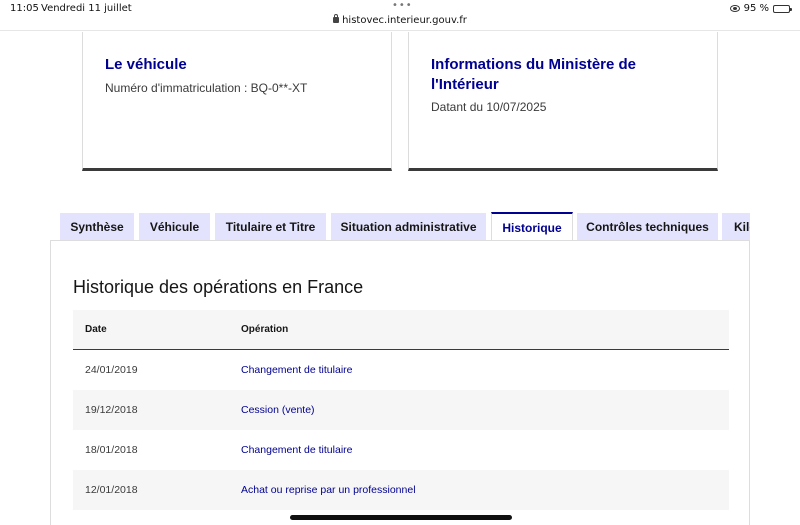 The image size is (800, 525). What do you see at coordinates (401, 330) in the screenshot?
I see `table-header: Date Opération` at bounding box center [401, 330].